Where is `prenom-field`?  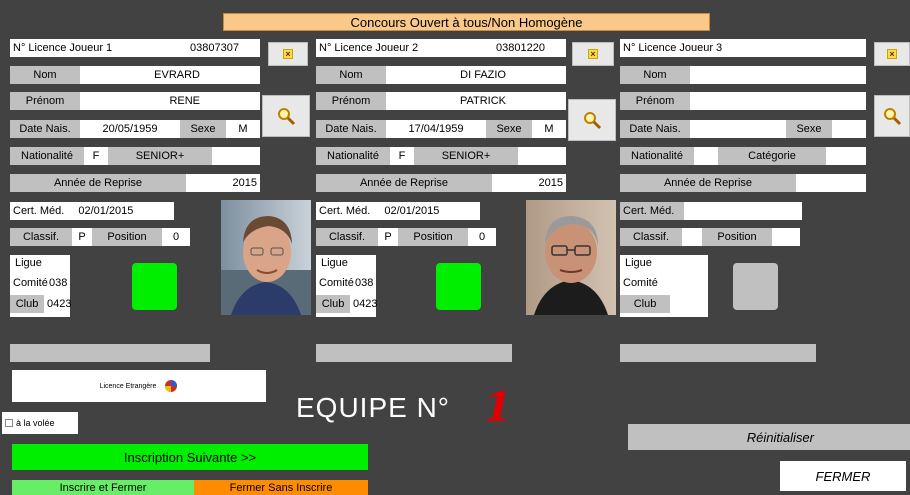
prenom-field is located at coordinates (778, 101).